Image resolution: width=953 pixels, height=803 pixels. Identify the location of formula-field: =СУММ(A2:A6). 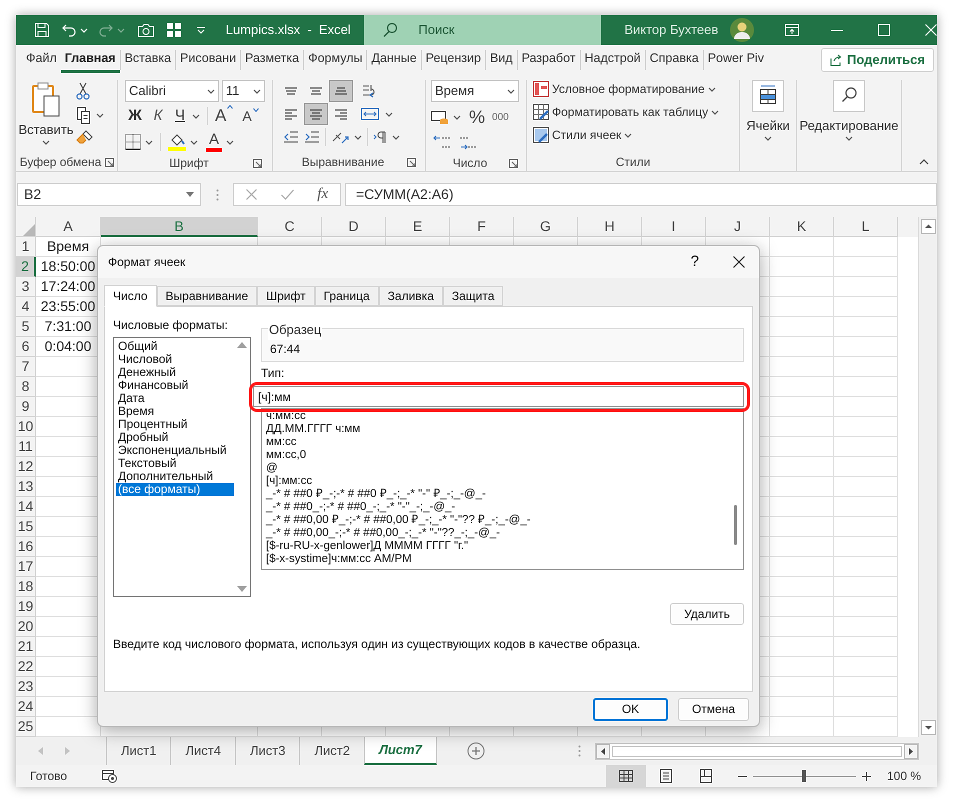
(641, 194).